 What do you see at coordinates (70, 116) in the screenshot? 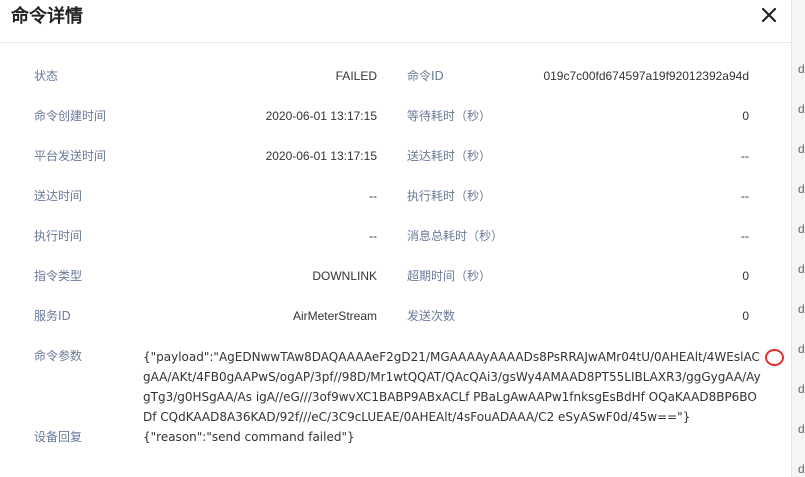
I see `created-time-label: 命令创建时间` at bounding box center [70, 116].